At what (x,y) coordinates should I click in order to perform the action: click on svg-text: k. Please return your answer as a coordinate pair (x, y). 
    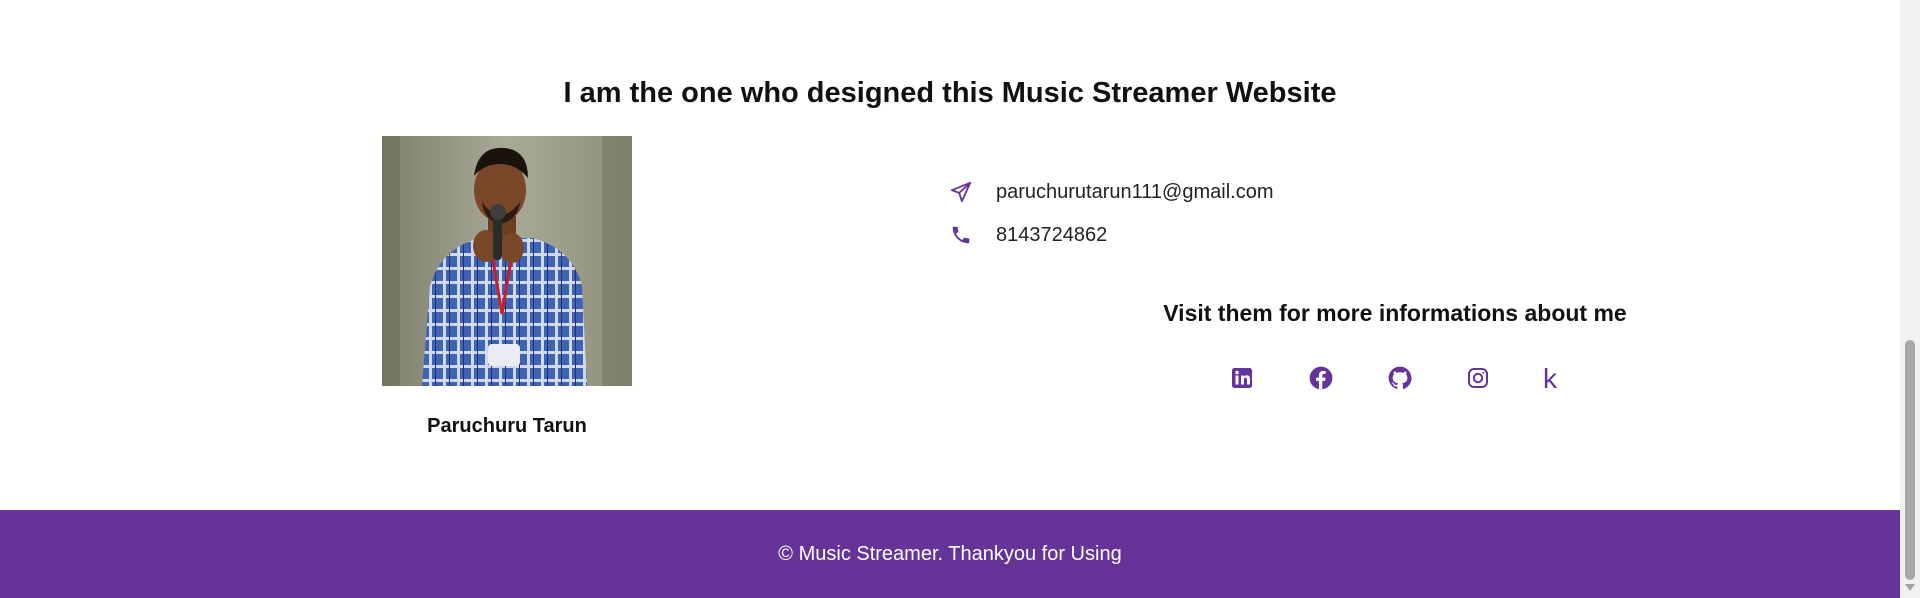
    Looking at the image, I should click on (1550, 378).